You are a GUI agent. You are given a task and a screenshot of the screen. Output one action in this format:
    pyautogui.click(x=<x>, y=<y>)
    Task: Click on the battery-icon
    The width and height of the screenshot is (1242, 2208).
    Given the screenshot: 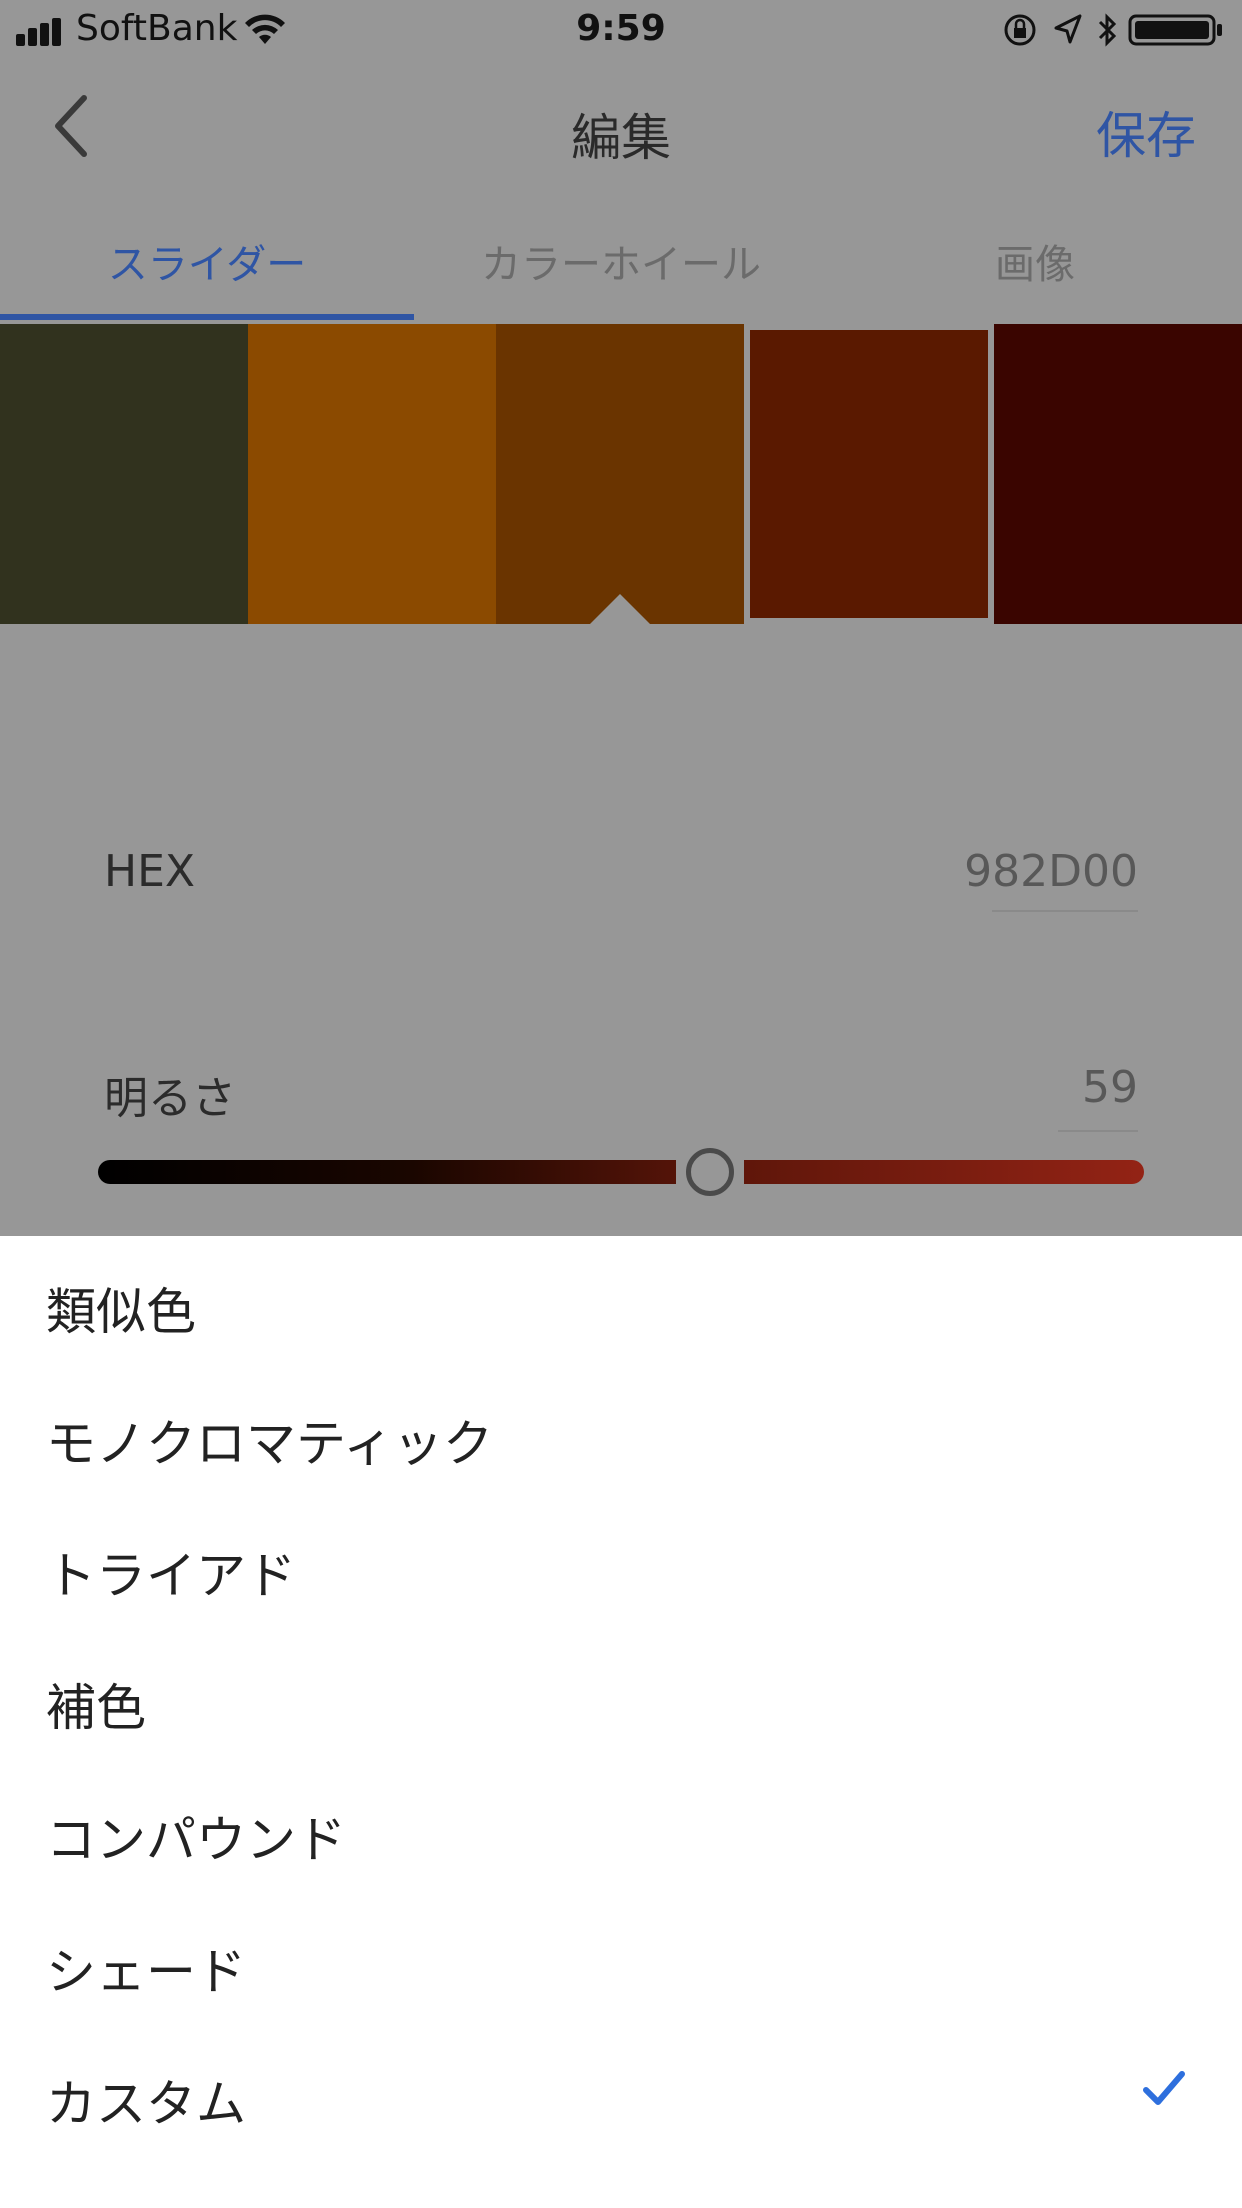 What is the action you would take?
    pyautogui.click(x=1175, y=30)
    